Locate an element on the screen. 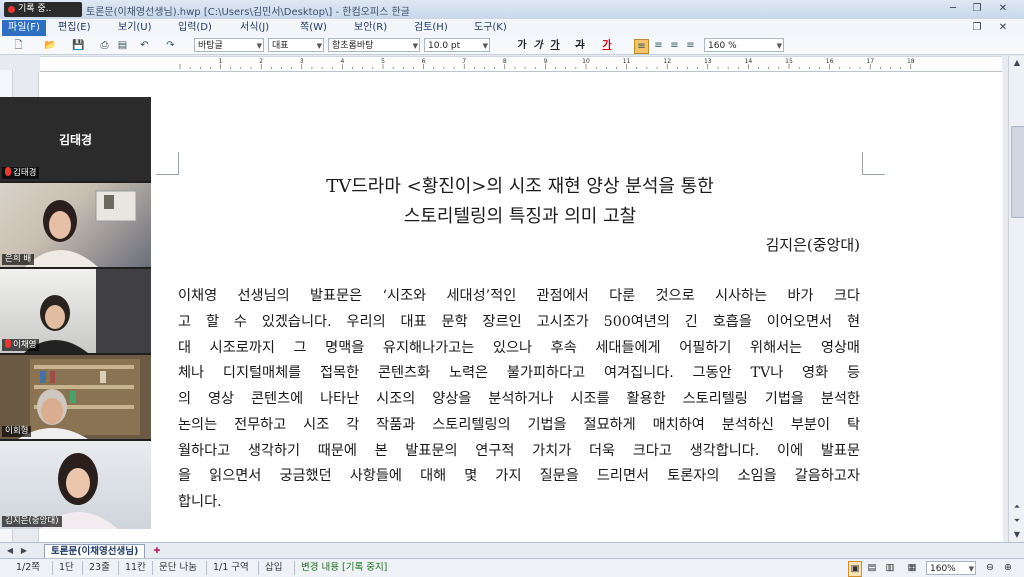 The width and height of the screenshot is (1024, 577). ruler-number: 9 is located at coordinates (545, 61).